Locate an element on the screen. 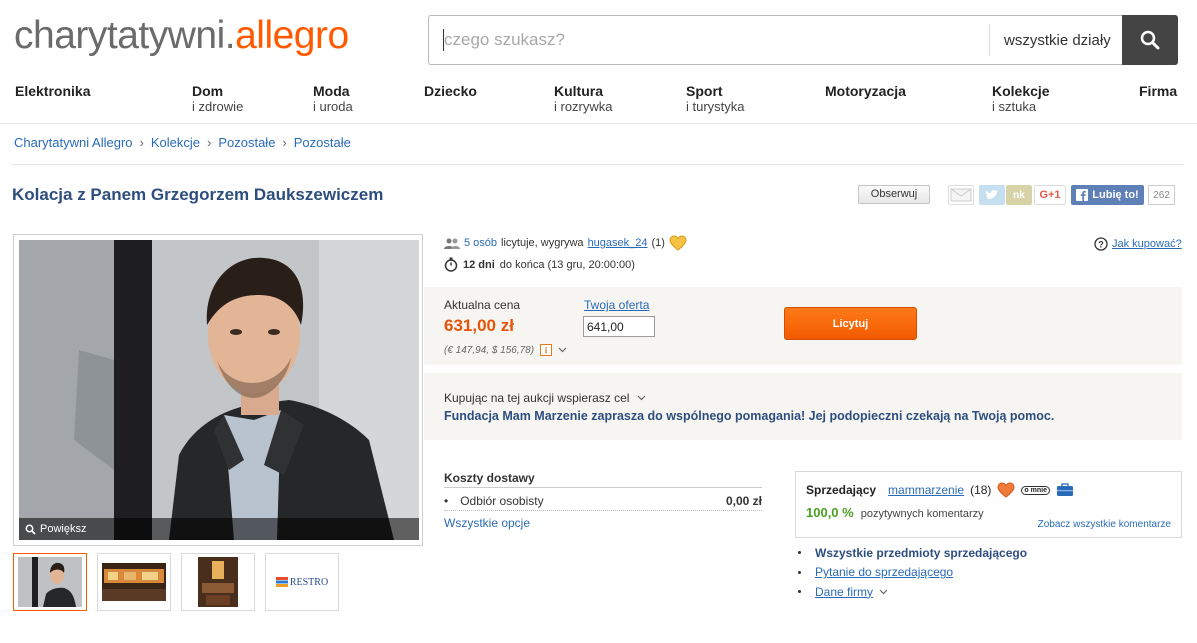  category-label: Elektronika is located at coordinates (53, 91).